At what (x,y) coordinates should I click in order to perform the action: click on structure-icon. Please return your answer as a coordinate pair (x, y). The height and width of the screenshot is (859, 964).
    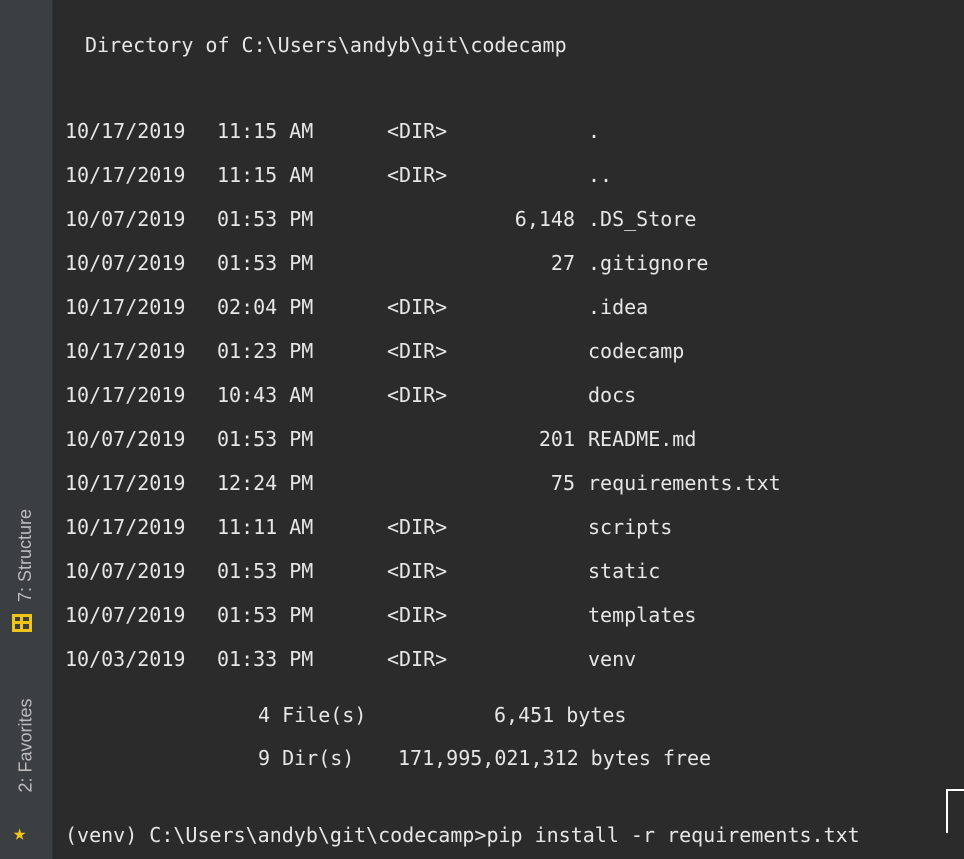
    Looking at the image, I should click on (22, 623).